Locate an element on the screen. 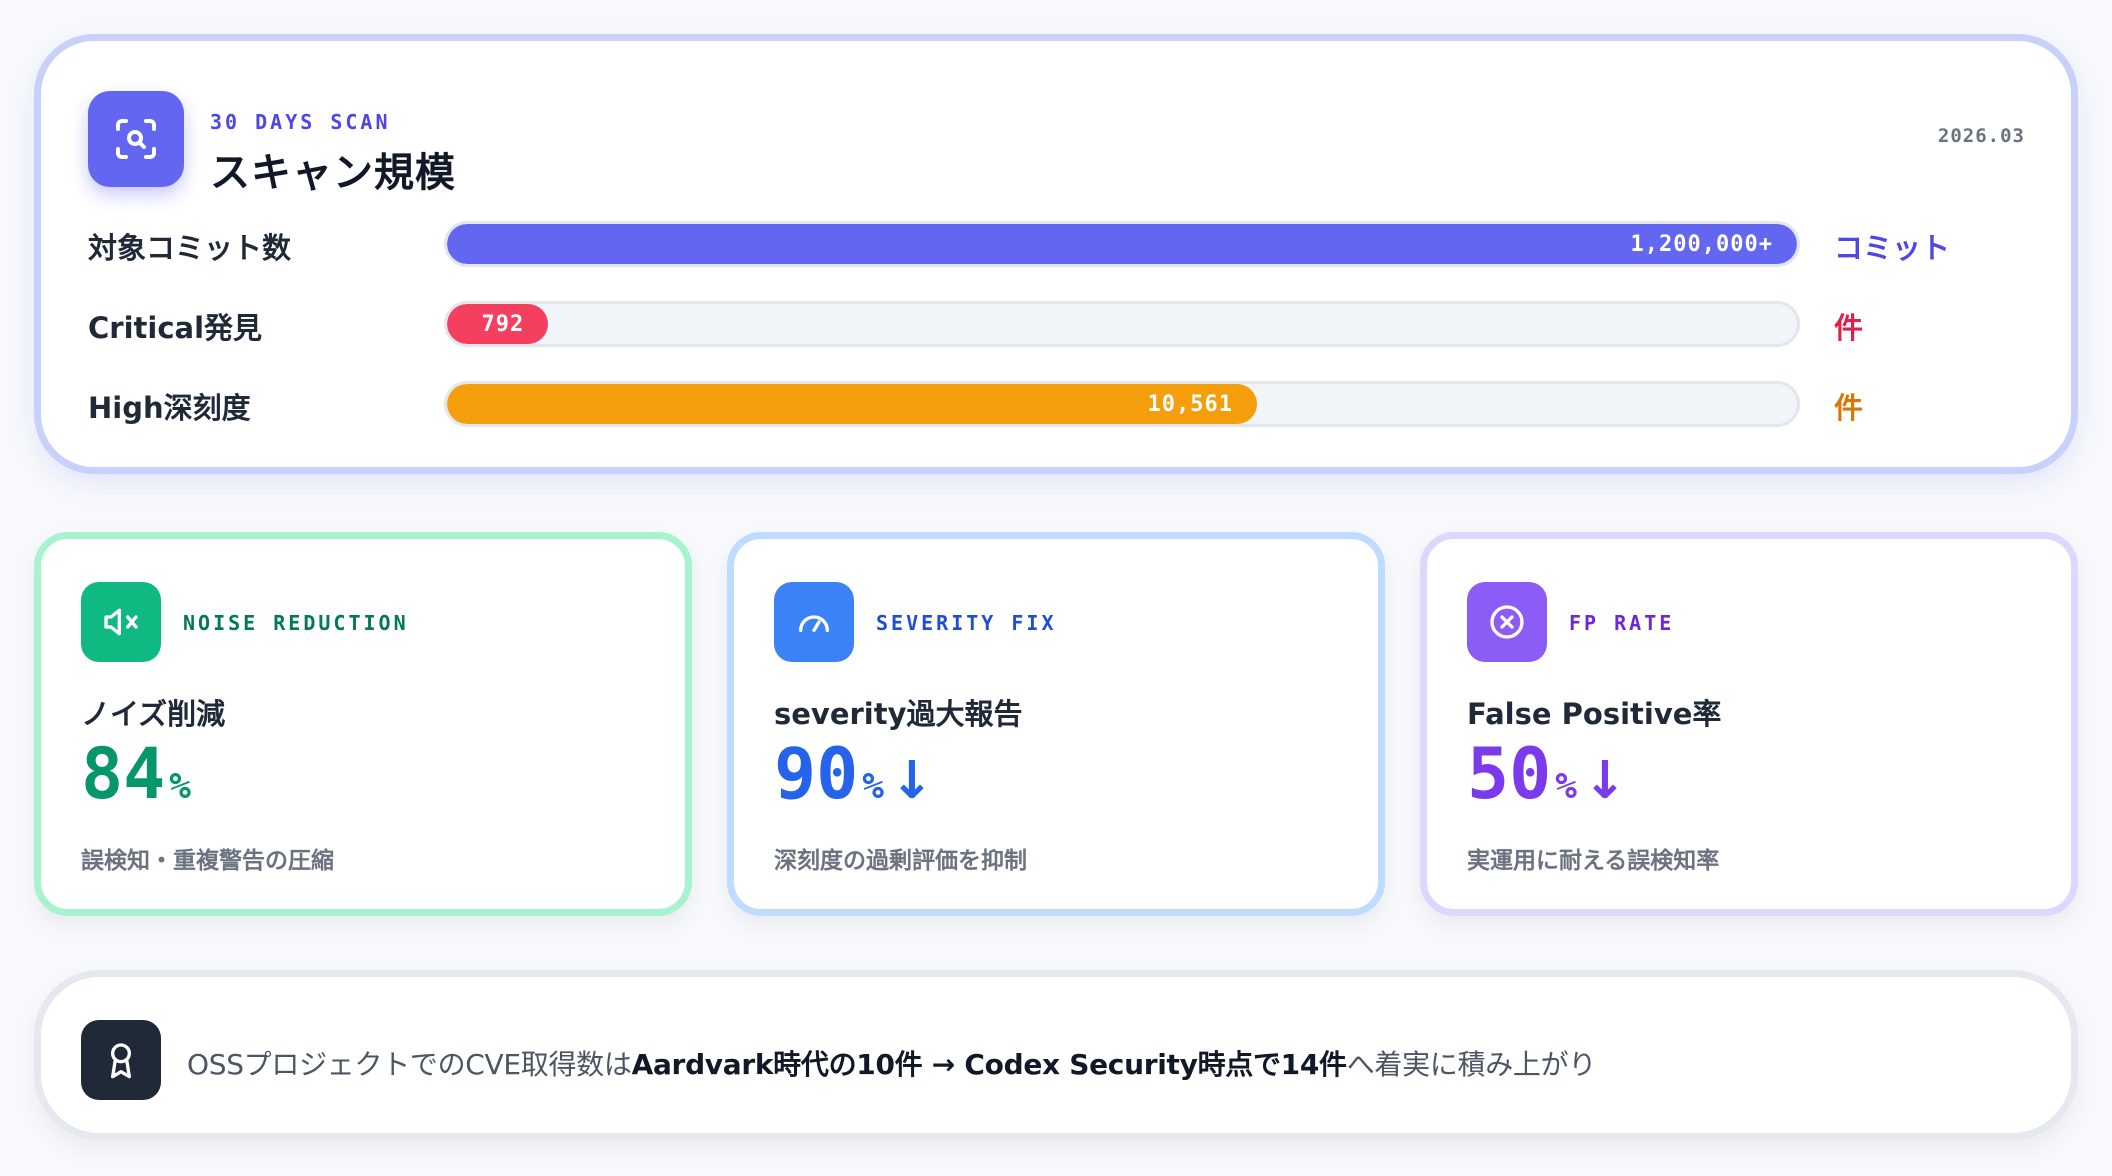 This screenshot has height=1176, width=2112. bar-row-high: High深刻度 10,561 件 is located at coordinates (1056, 404).